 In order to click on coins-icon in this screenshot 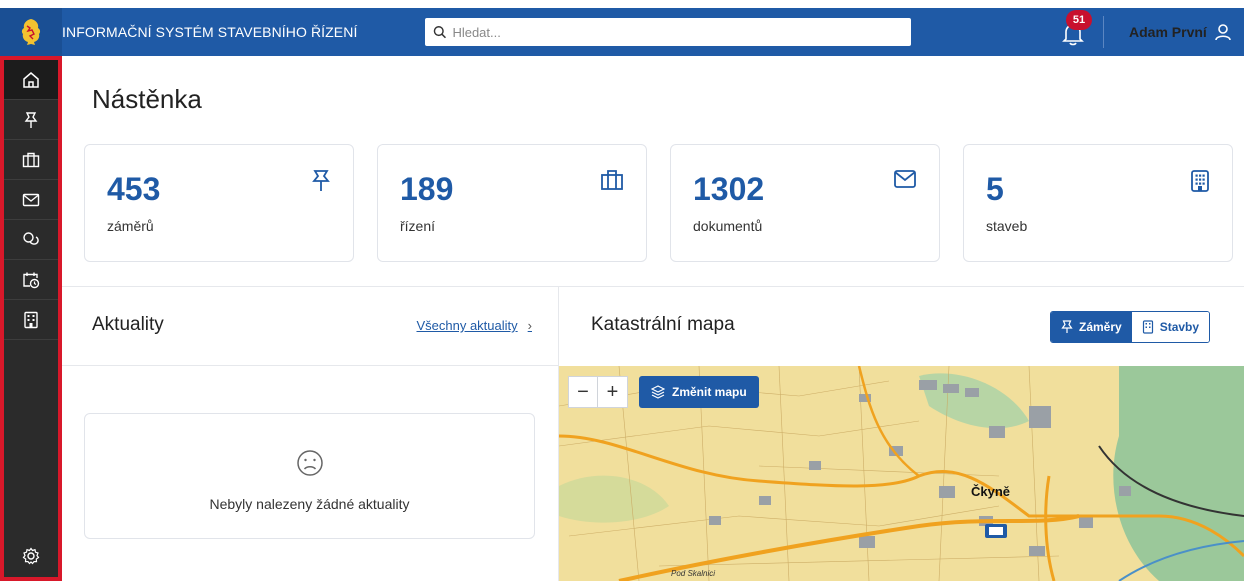, I will do `click(31, 238)`.